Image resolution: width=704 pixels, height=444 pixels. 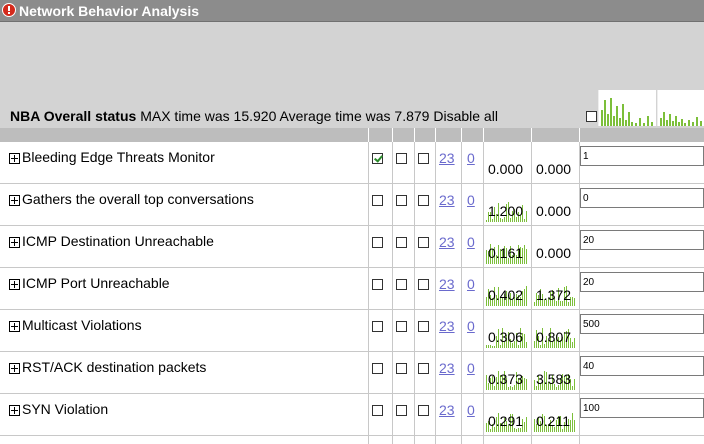 I want to click on avg-time-text: Average time was 7.879, so click(x=354, y=116).